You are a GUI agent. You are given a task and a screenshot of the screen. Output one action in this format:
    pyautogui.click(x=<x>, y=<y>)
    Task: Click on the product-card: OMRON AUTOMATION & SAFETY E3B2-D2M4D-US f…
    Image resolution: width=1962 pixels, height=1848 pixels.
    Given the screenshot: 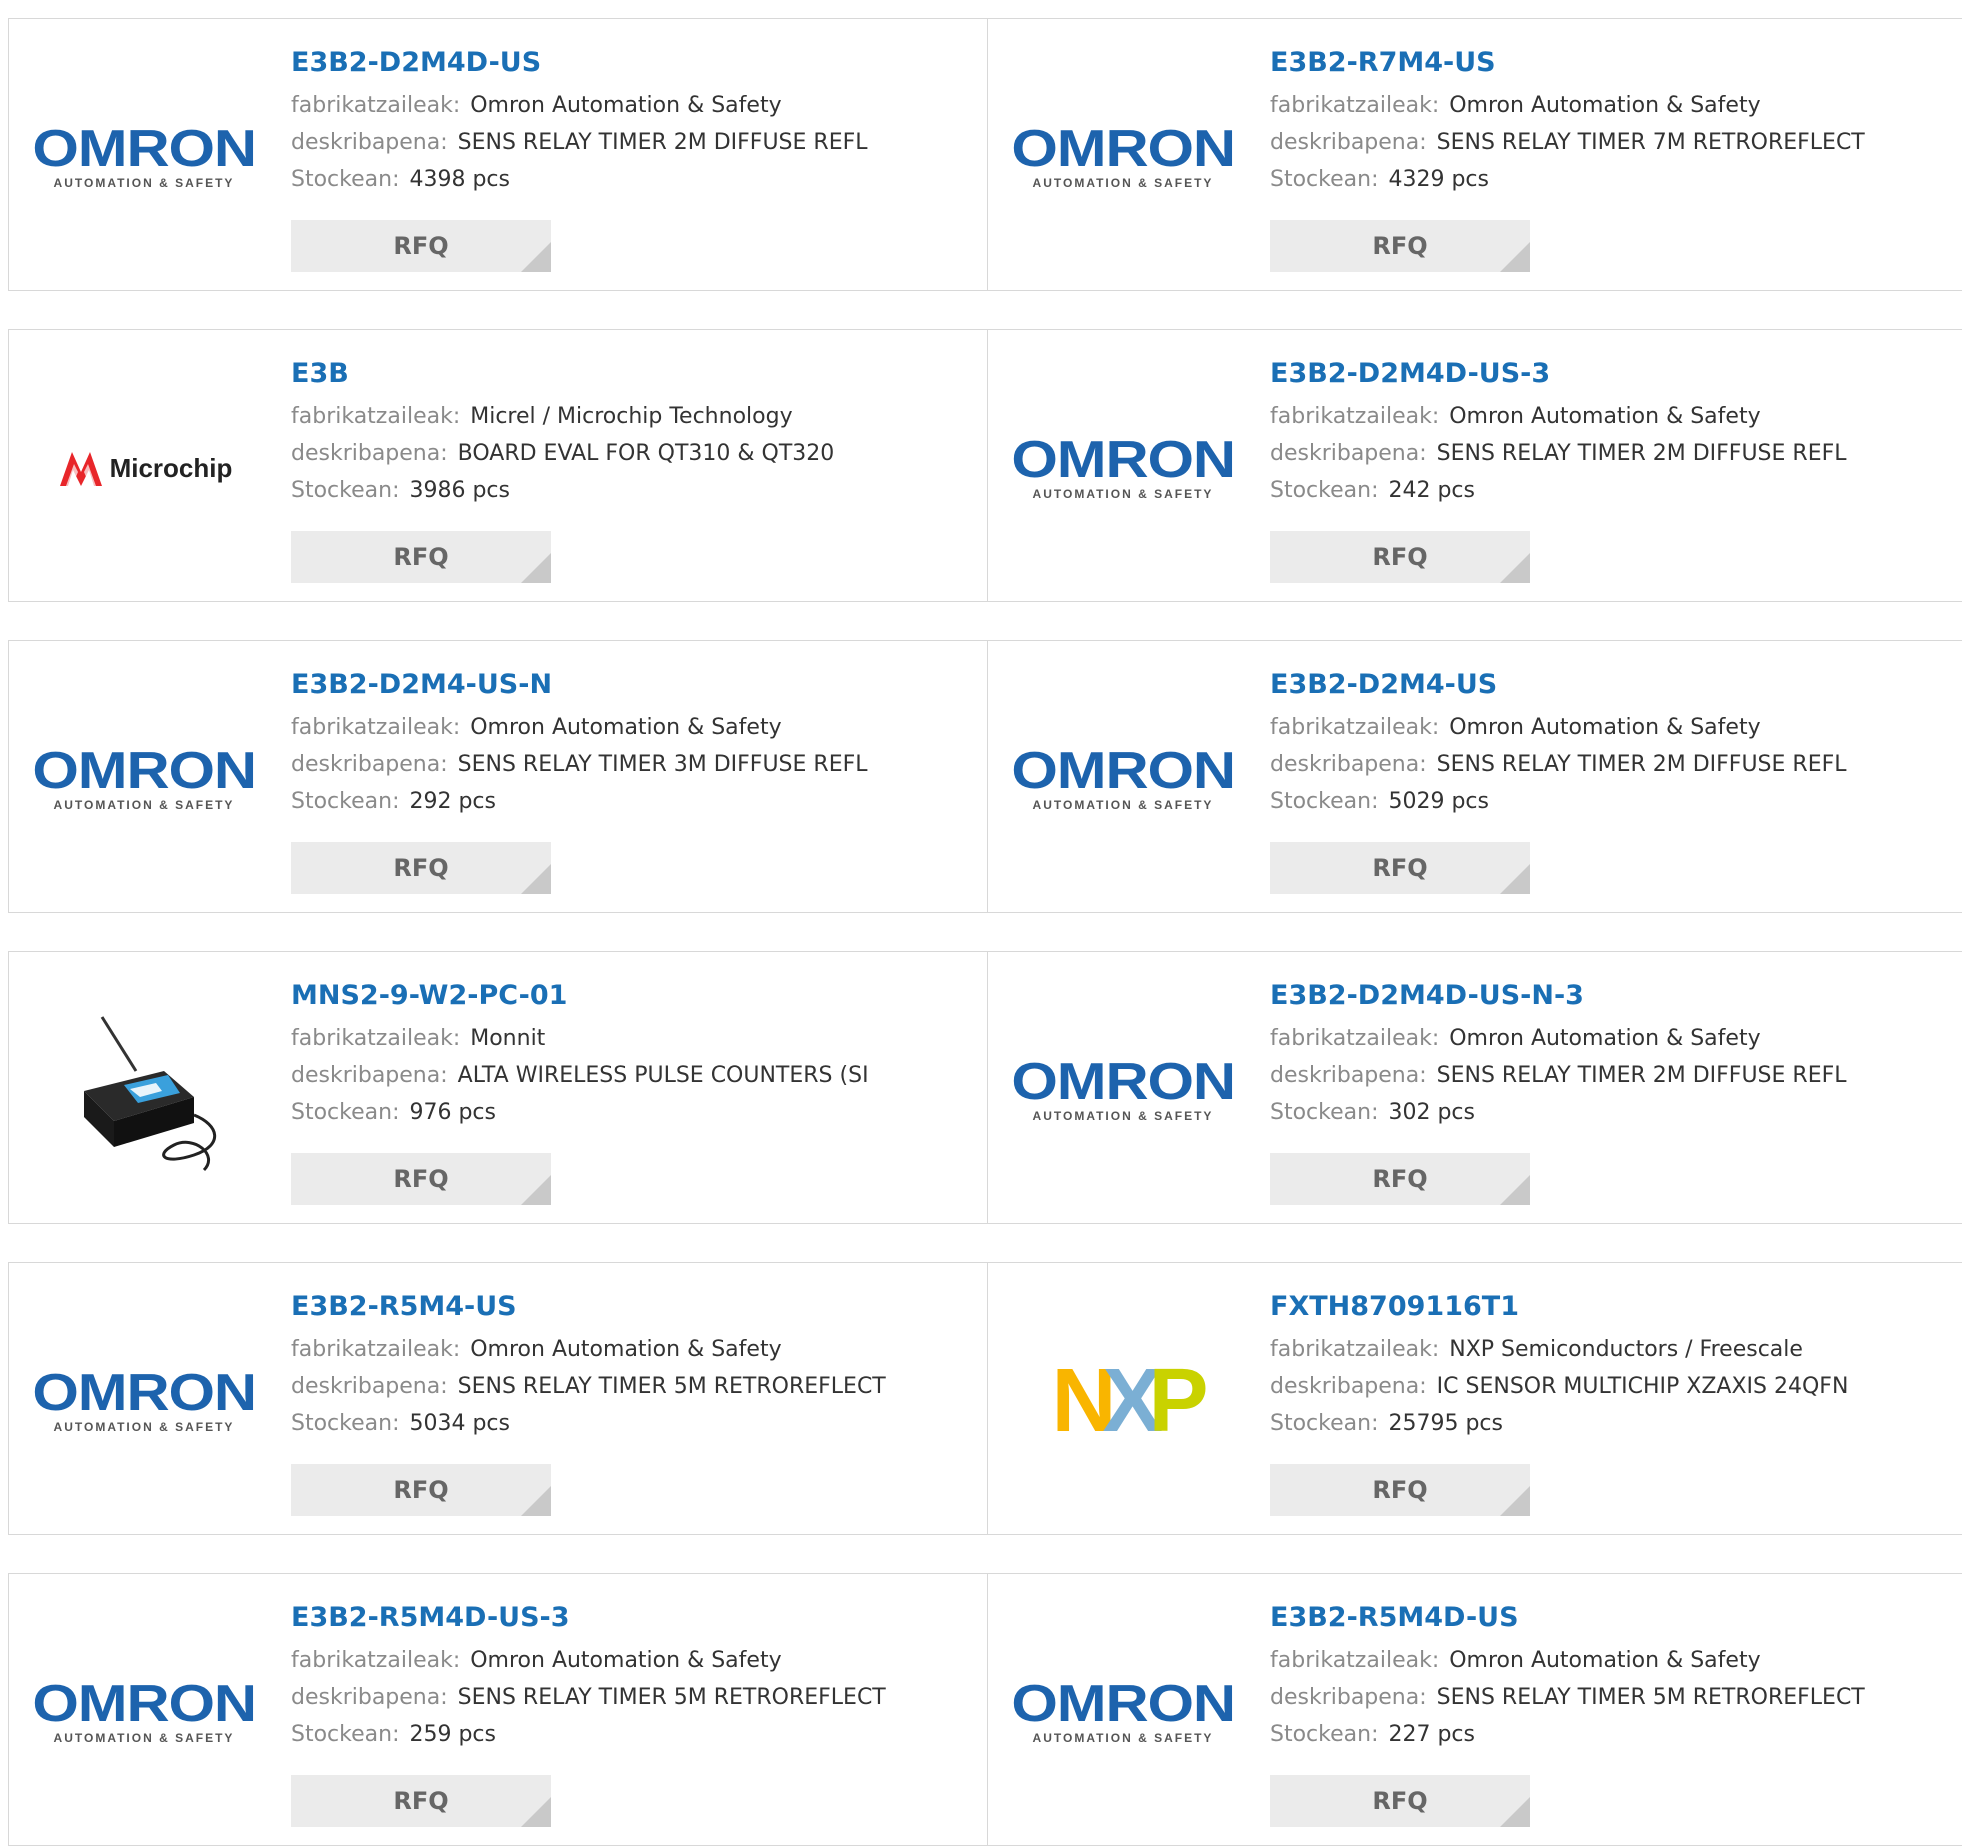 What is the action you would take?
    pyautogui.click(x=498, y=154)
    